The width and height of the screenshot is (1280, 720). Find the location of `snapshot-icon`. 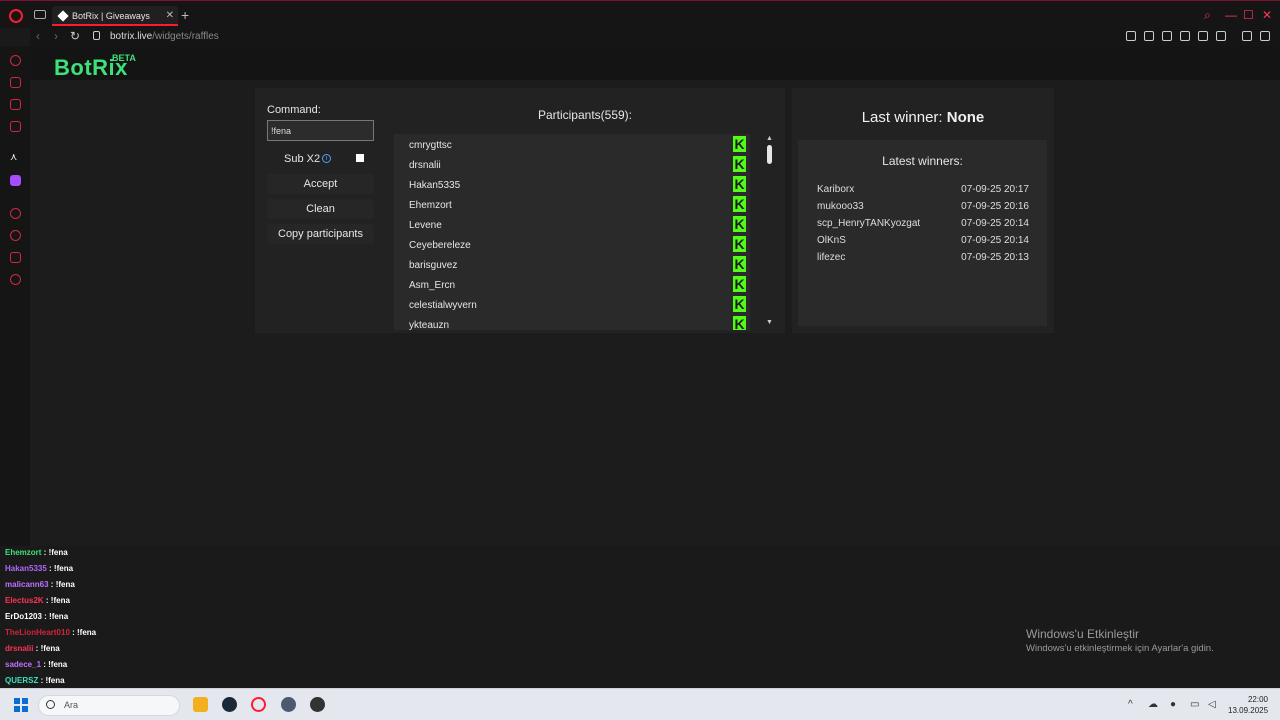

snapshot-icon is located at coordinates (1149, 36).